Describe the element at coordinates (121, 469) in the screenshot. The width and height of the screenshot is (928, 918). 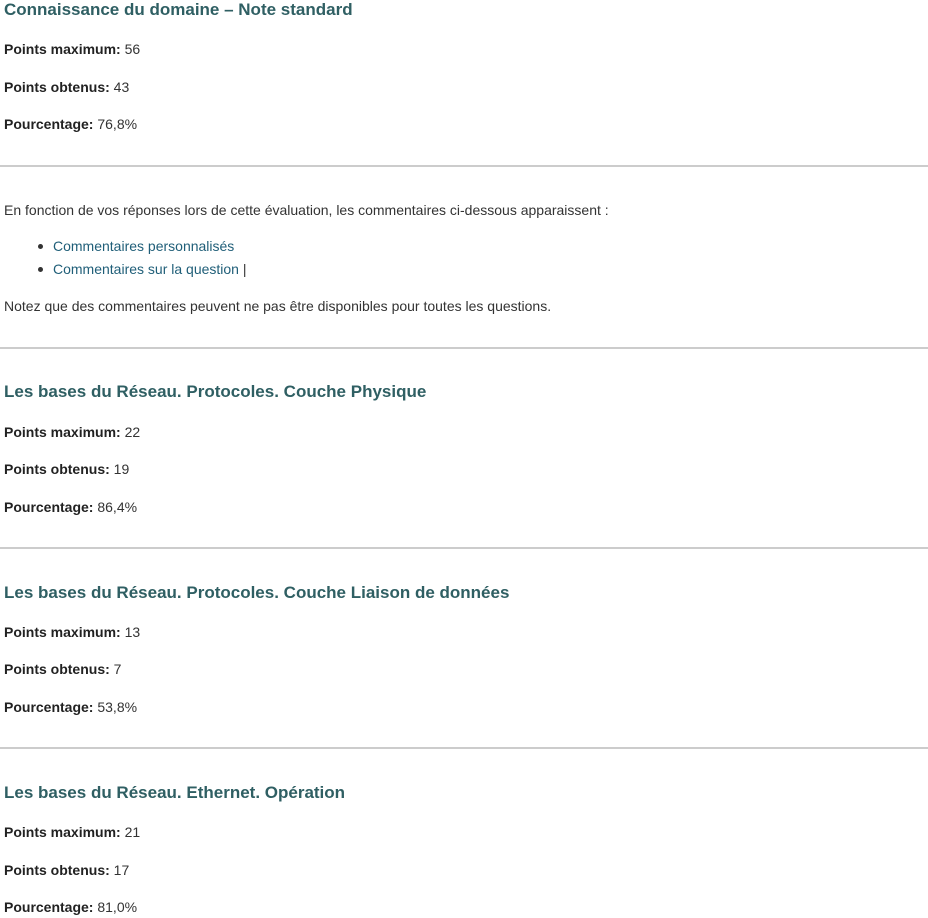
I see `stat-value: 19` at that location.